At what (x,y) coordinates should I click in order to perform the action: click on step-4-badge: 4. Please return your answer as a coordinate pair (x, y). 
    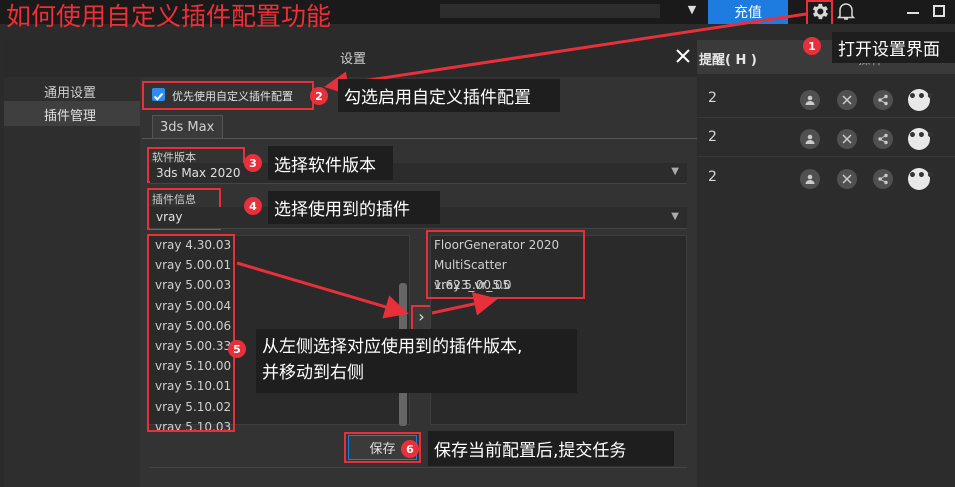
    Looking at the image, I should click on (253, 206).